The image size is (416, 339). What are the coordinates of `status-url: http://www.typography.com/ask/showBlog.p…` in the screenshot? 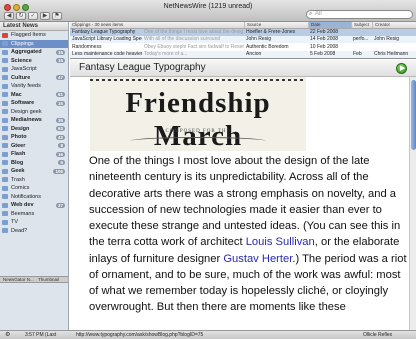 It's located at (140, 335).